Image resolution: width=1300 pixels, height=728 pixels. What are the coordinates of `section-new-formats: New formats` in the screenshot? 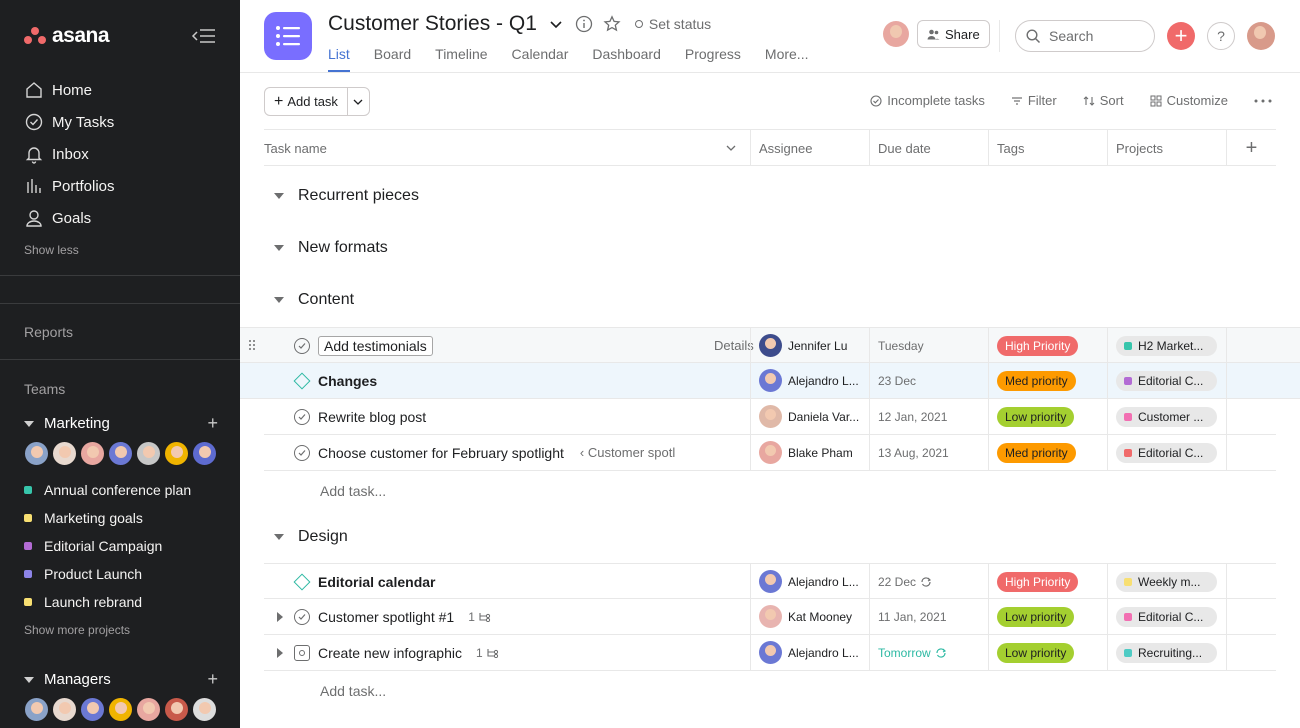 It's located at (326, 248).